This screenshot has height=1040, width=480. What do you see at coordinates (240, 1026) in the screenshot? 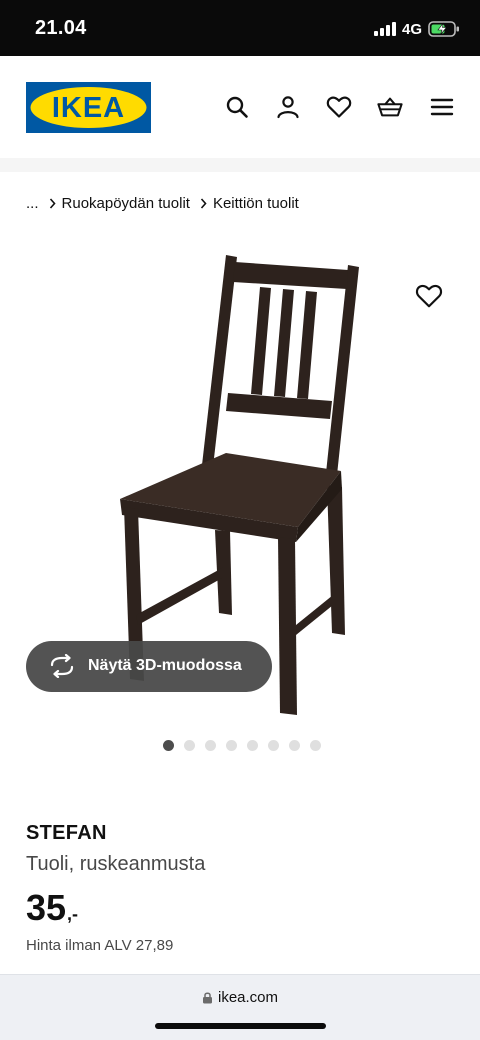
I see `home-indicator` at bounding box center [240, 1026].